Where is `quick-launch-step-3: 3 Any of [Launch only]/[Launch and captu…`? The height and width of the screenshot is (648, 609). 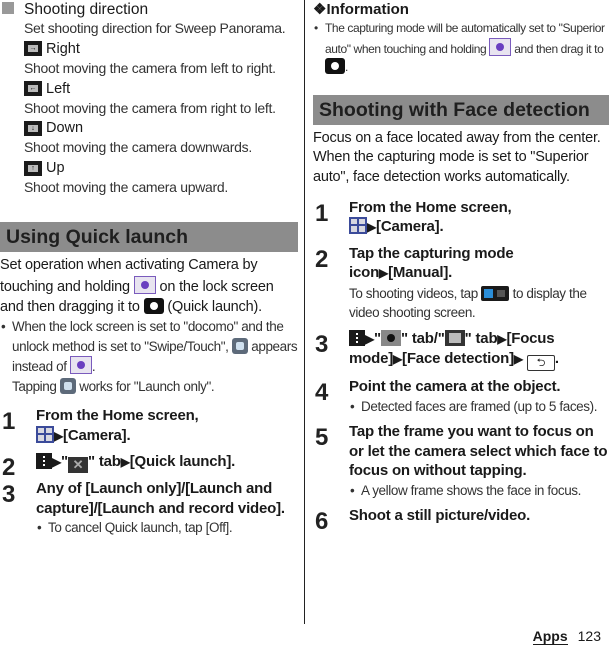
quick-launch-step-3: 3 Any of [Launch only]/[Launch and captu… is located at coordinates (149, 508).